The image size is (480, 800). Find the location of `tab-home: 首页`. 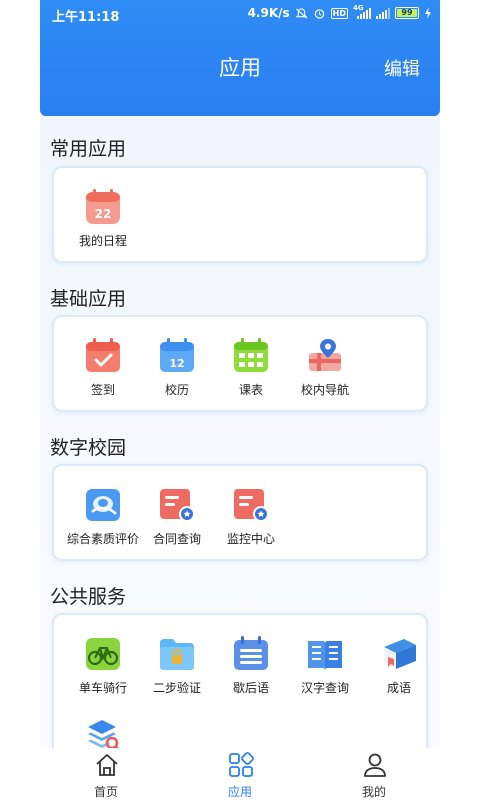

tab-home: 首页 is located at coordinates (106, 776).